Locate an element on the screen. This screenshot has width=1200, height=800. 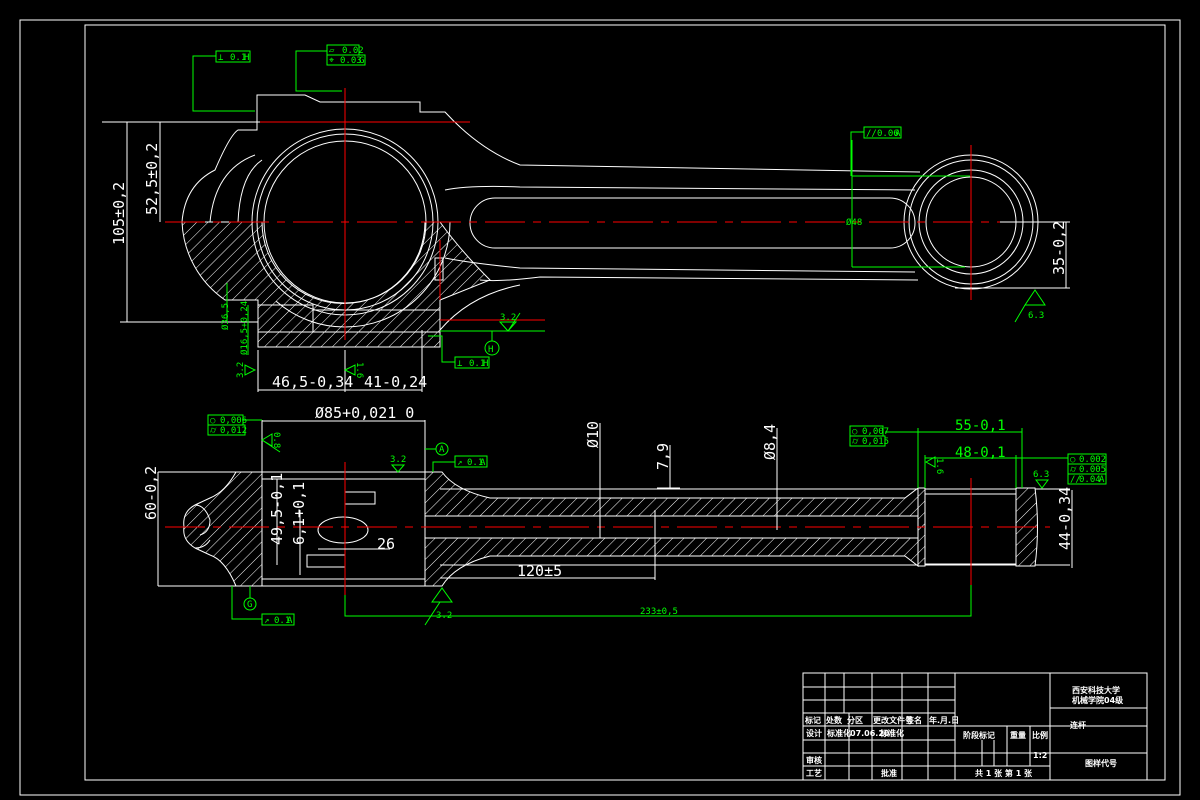
svg-text: 批准 is located at coordinates (889, 773).